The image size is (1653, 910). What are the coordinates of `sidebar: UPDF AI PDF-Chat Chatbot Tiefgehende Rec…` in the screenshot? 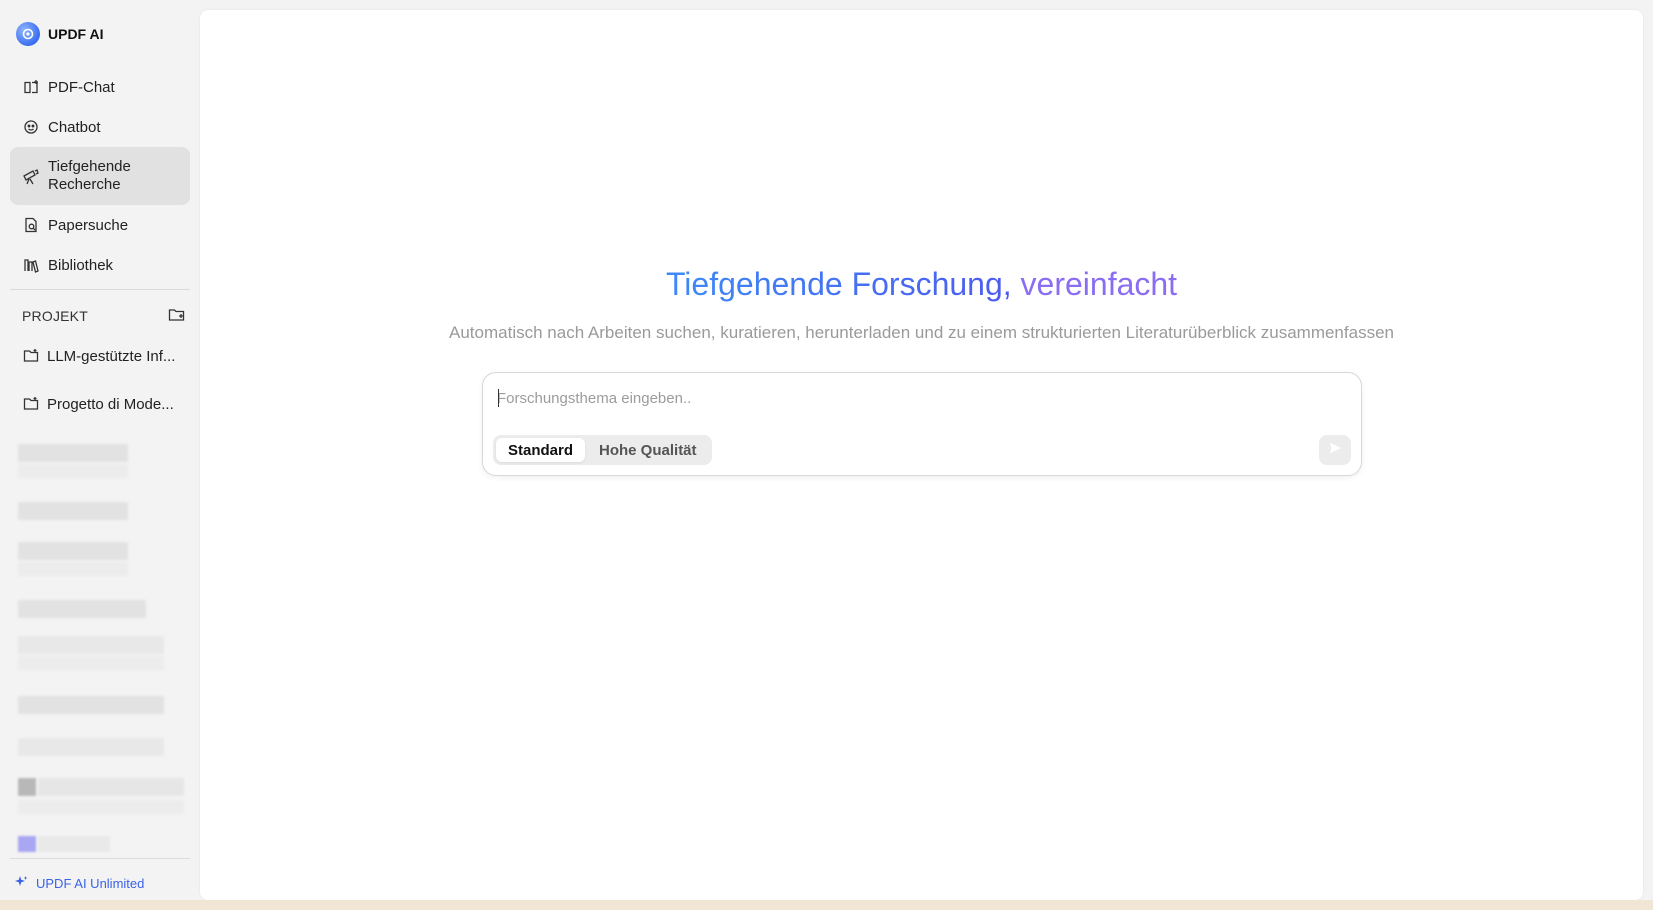 It's located at (100, 450).